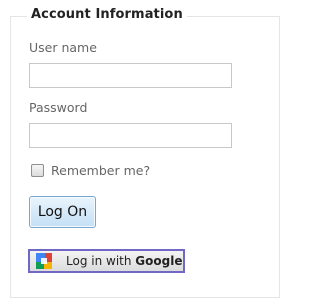 The width and height of the screenshot is (320, 300). I want to click on google-login-button: Log in with Google, so click(106, 261).